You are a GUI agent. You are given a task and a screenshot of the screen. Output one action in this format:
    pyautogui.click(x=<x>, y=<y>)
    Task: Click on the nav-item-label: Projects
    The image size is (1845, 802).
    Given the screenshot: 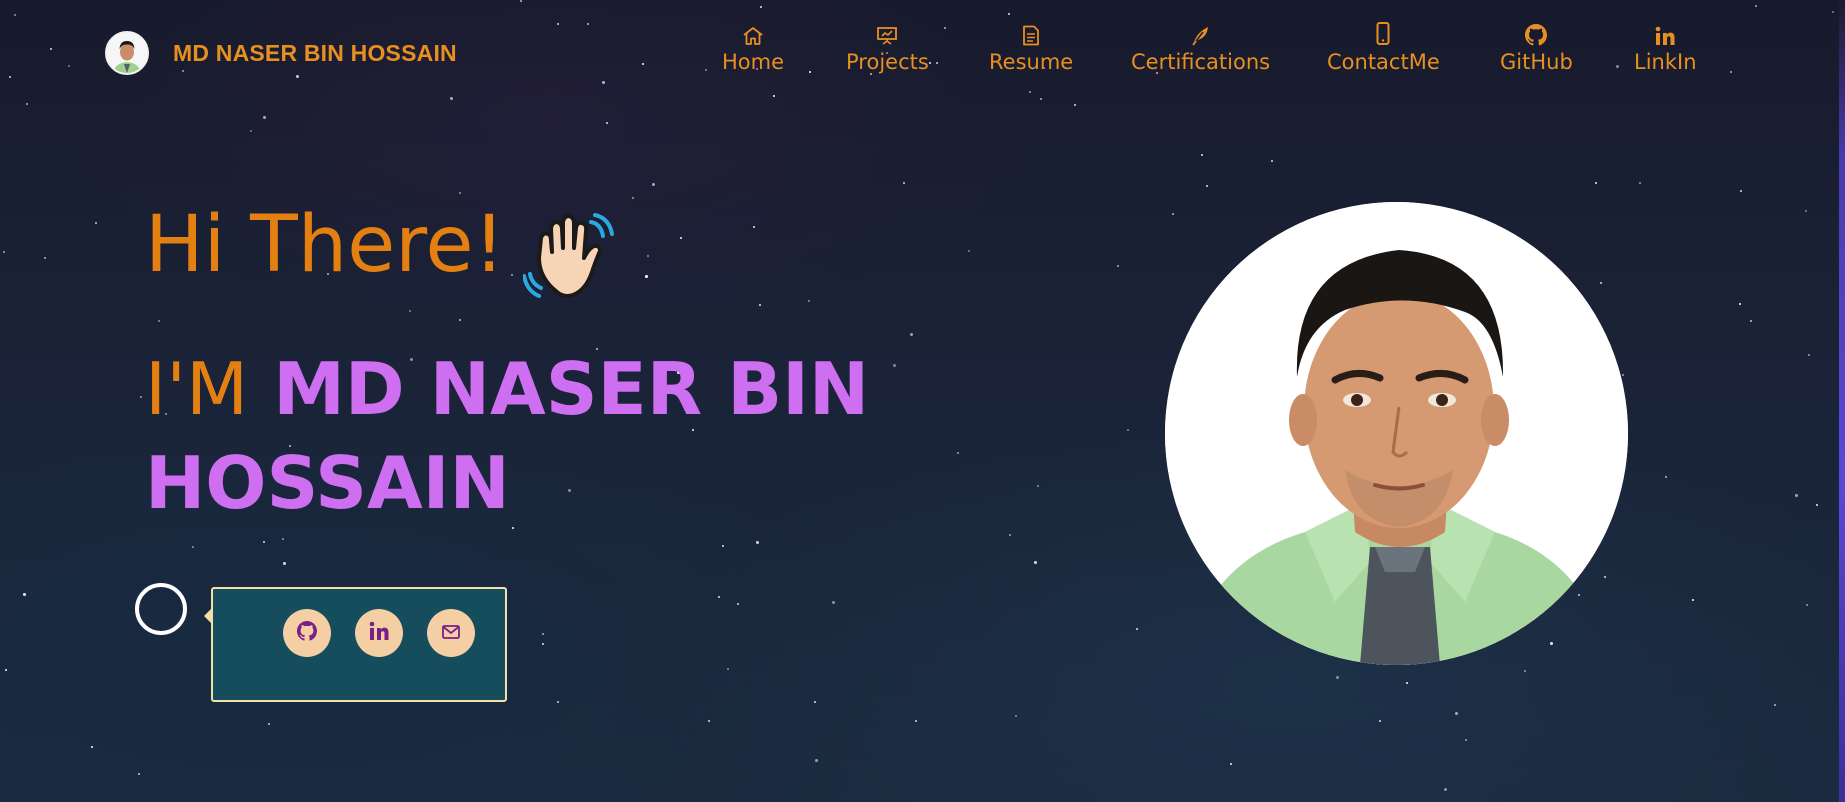 What is the action you would take?
    pyautogui.click(x=887, y=62)
    